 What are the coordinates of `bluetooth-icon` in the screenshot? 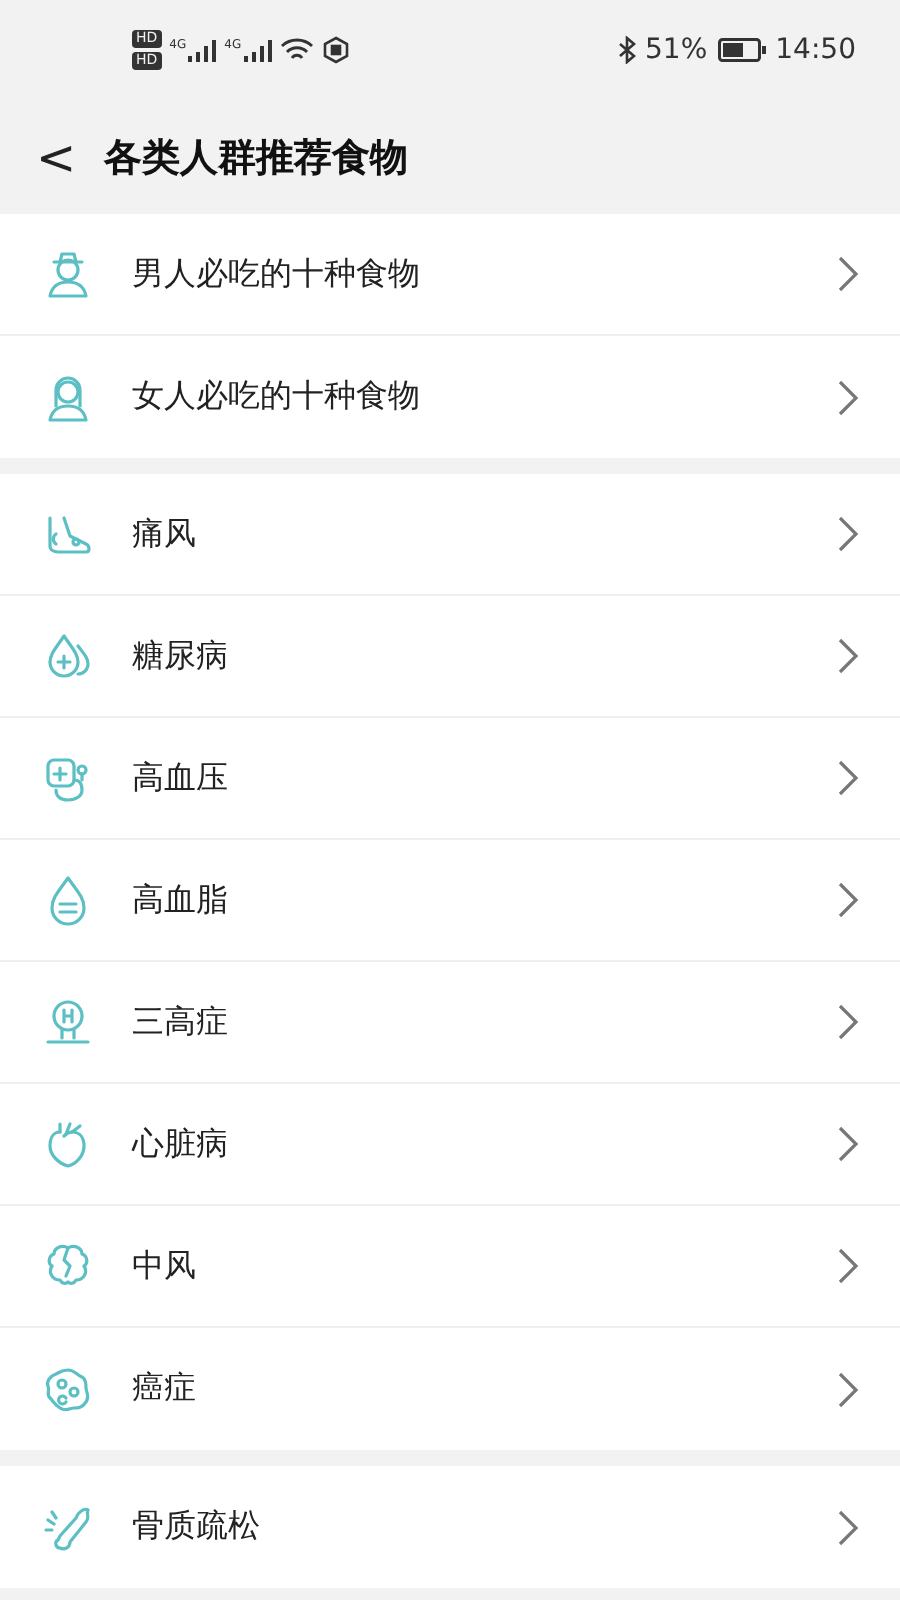 It's located at (626, 50).